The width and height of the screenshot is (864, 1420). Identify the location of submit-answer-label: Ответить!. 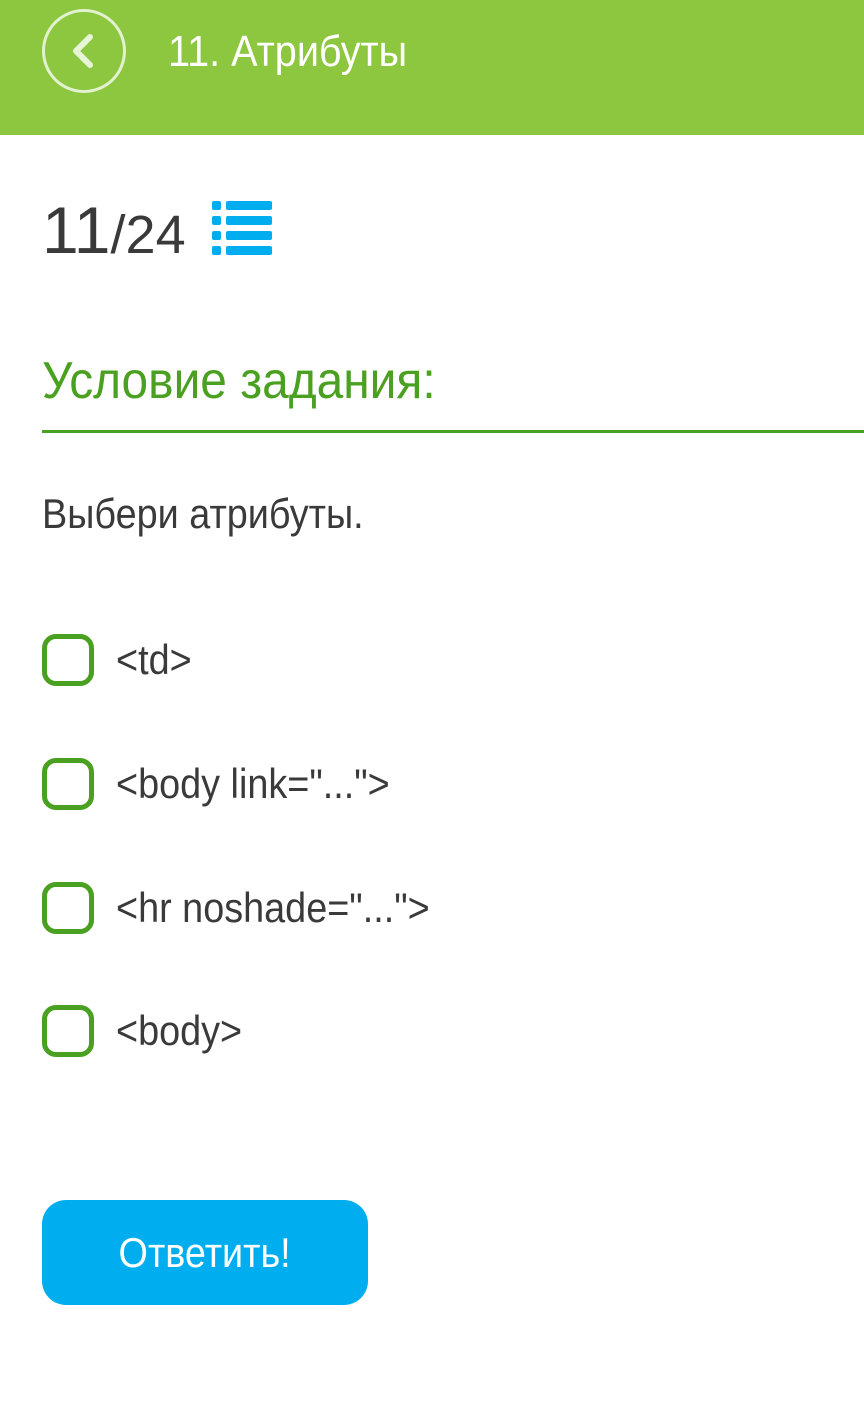
(205, 1252).